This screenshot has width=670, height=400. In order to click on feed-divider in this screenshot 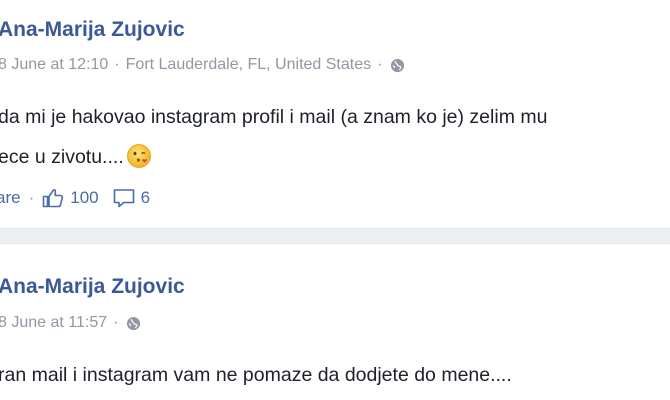, I will do `click(335, 236)`.